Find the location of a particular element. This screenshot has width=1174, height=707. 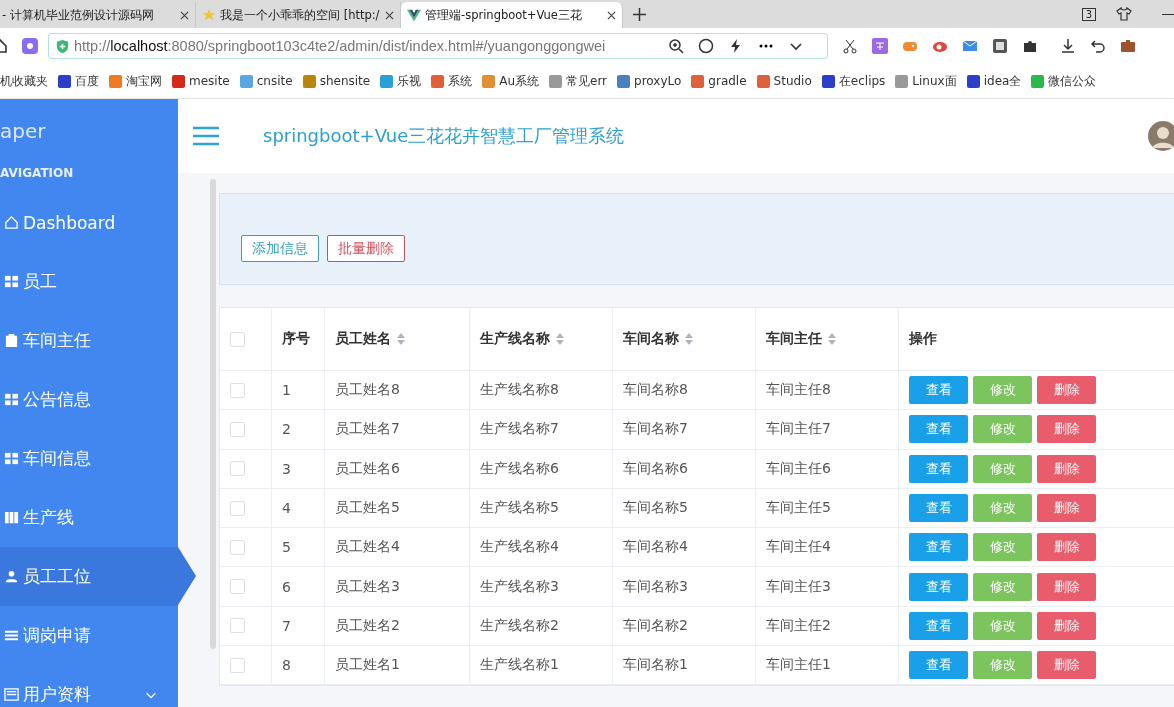

column-header: 序号 is located at coordinates (296, 339).